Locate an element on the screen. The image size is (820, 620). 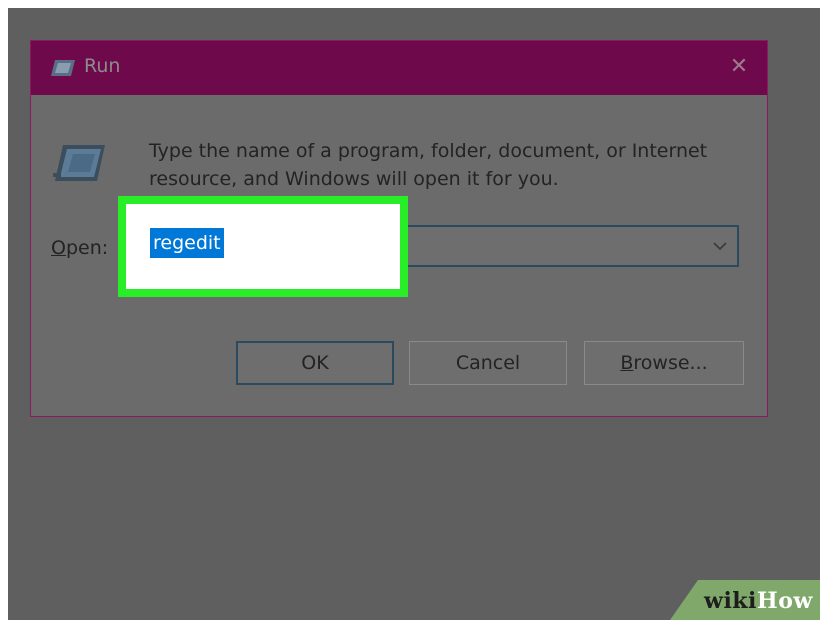
close-icon: ✕ is located at coordinates (739, 66).